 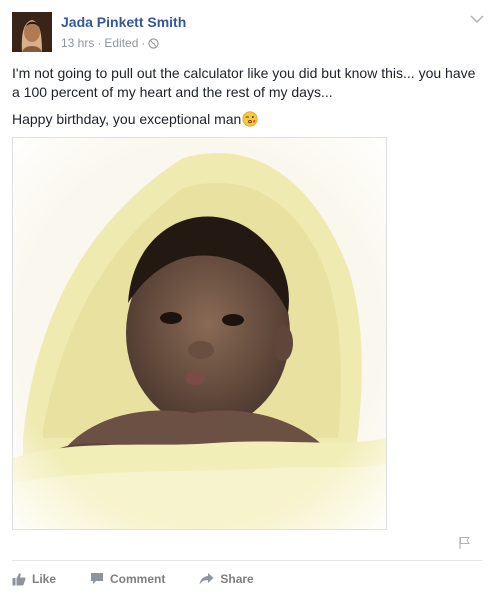 I want to click on globe-icon, so click(x=154, y=43).